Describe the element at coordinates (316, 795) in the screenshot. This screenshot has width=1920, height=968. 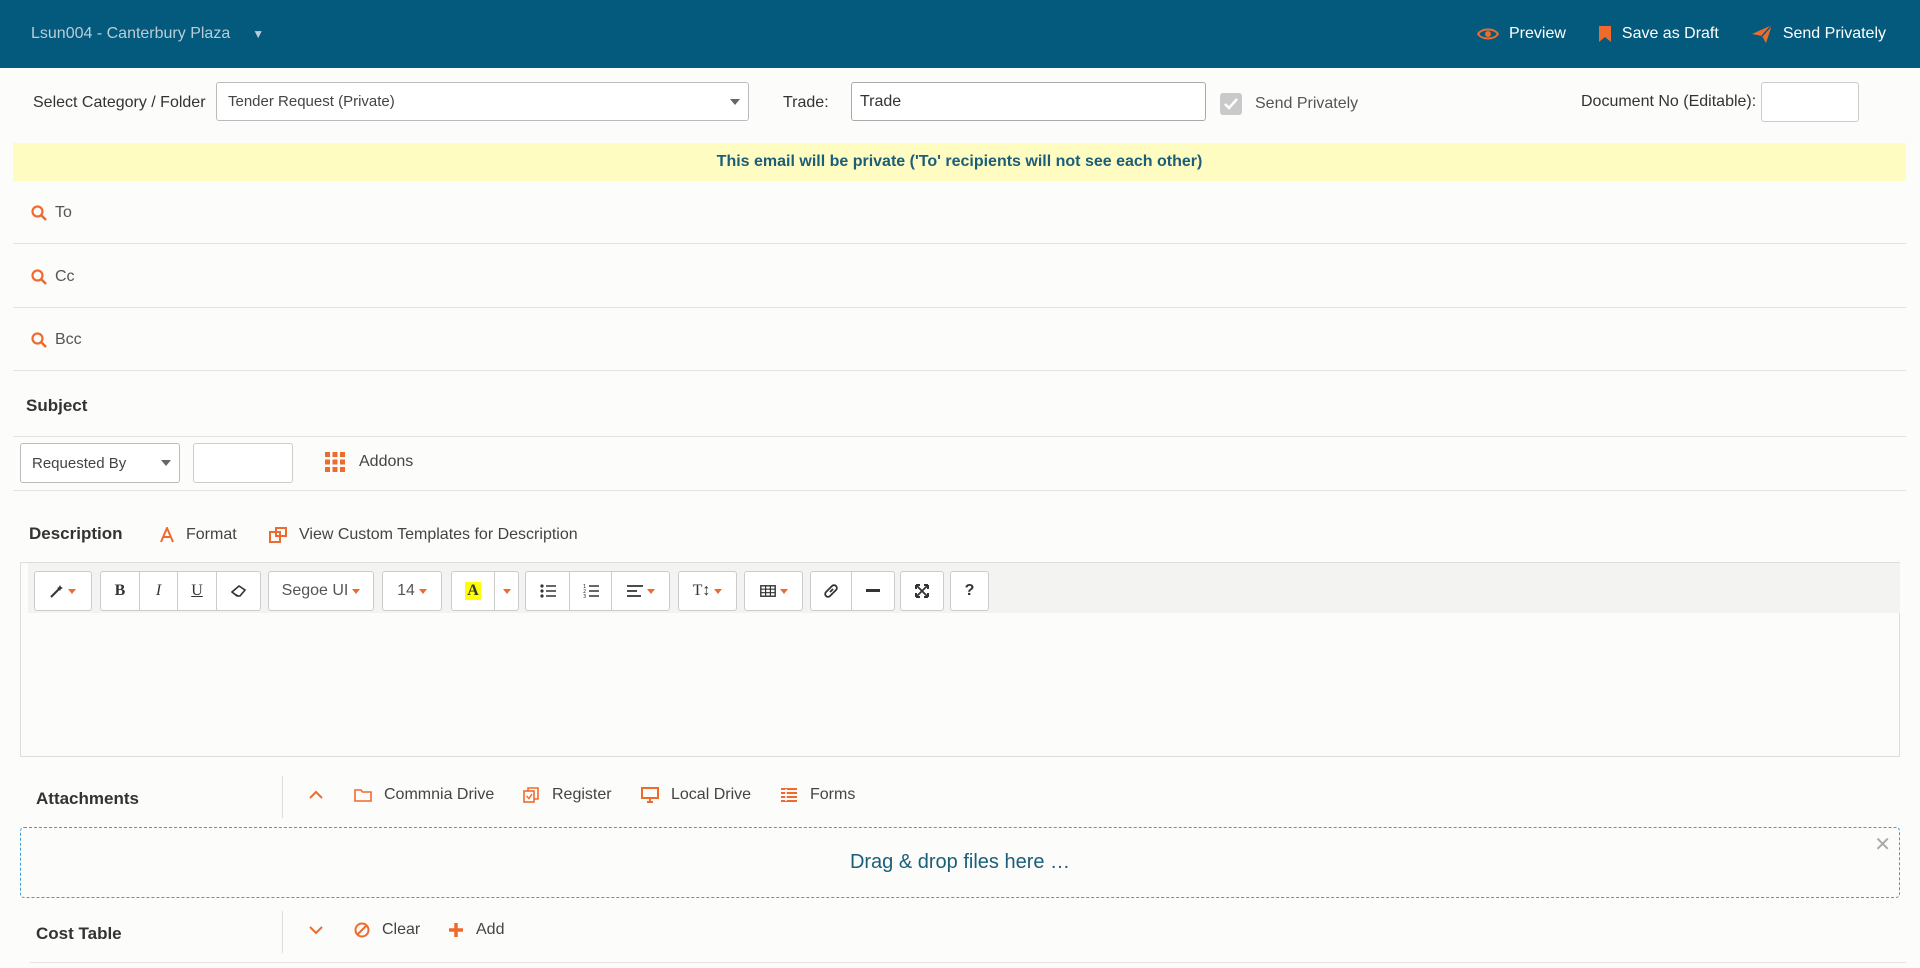
I see `chevron-up-icon` at that location.